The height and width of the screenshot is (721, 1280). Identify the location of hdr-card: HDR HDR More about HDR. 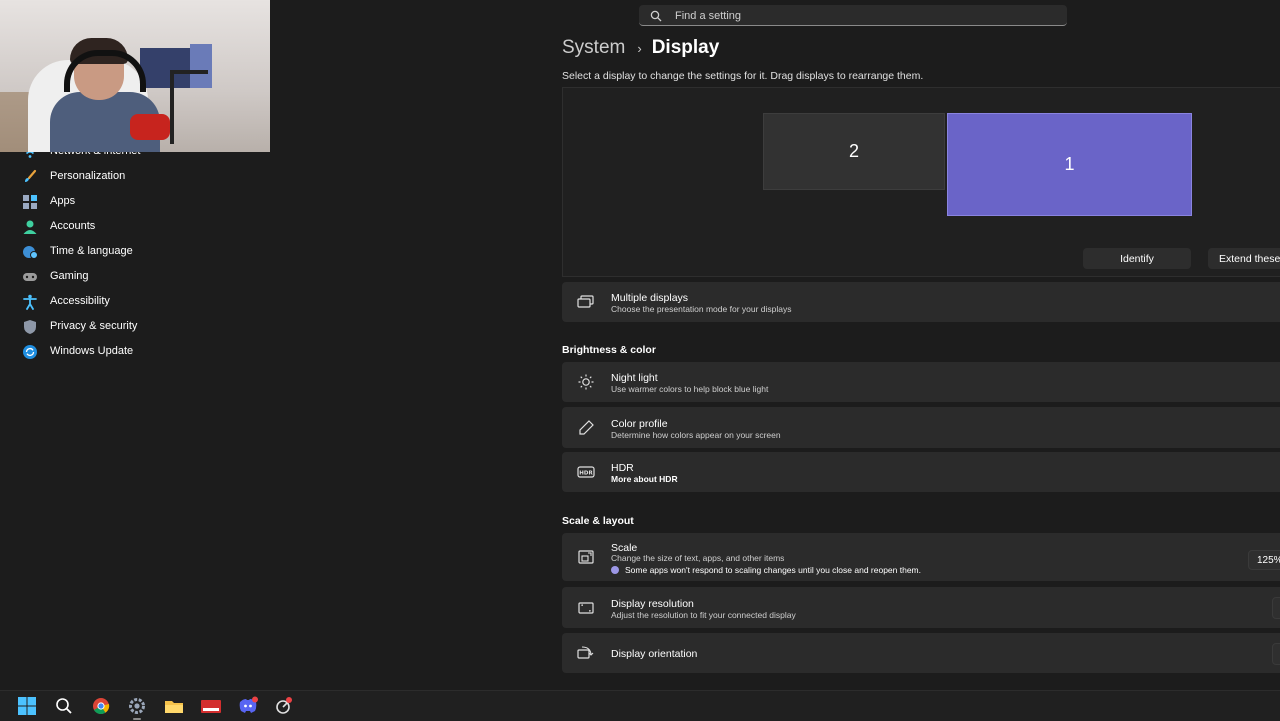
(921, 472).